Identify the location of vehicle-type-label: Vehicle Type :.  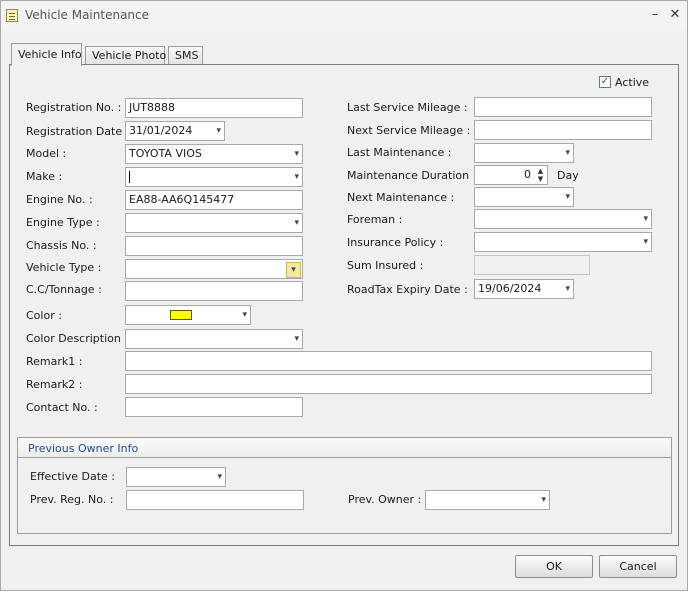
(64, 267).